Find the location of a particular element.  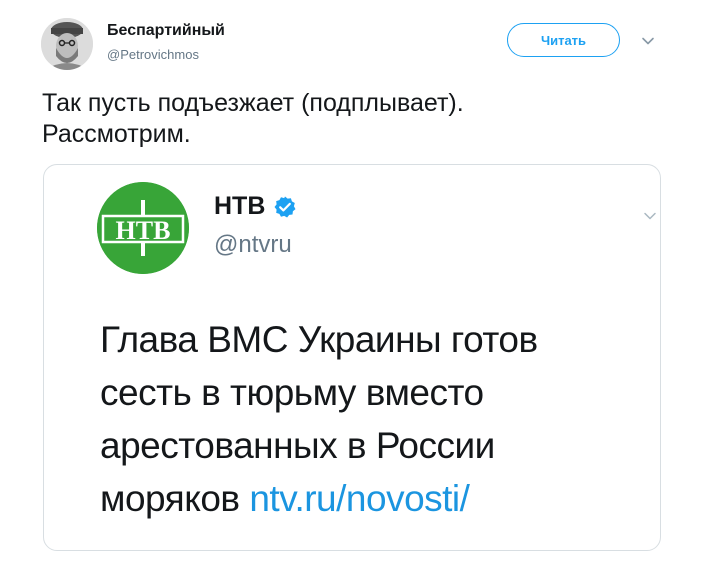

quoted-link: ntv.ru/novosti/ is located at coordinates (359, 498).